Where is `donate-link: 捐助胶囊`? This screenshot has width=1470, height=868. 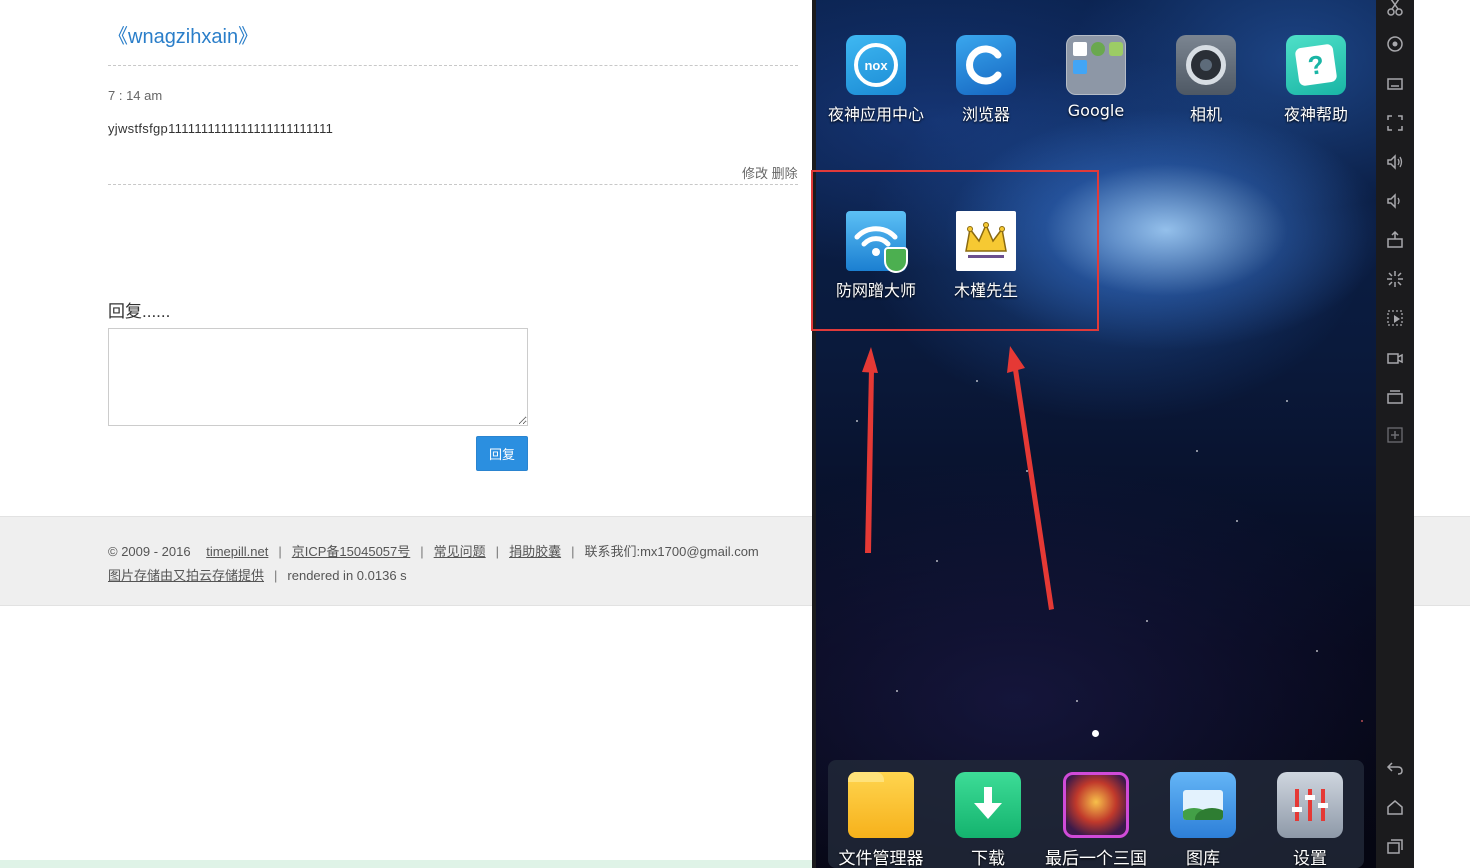 donate-link: 捐助胶囊 is located at coordinates (535, 551).